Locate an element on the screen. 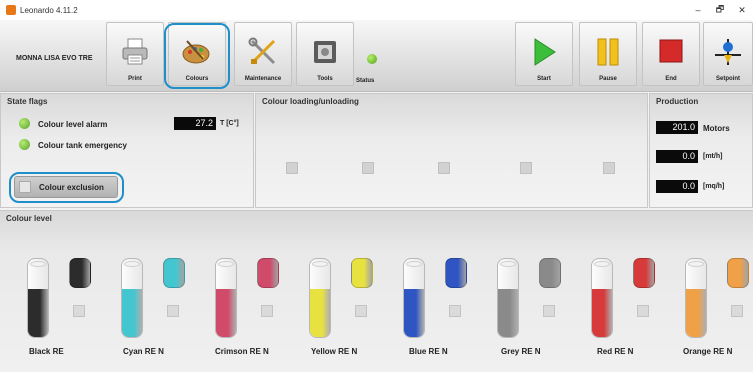 The image size is (753, 372). colour-level-title: Colour level is located at coordinates (29, 218).